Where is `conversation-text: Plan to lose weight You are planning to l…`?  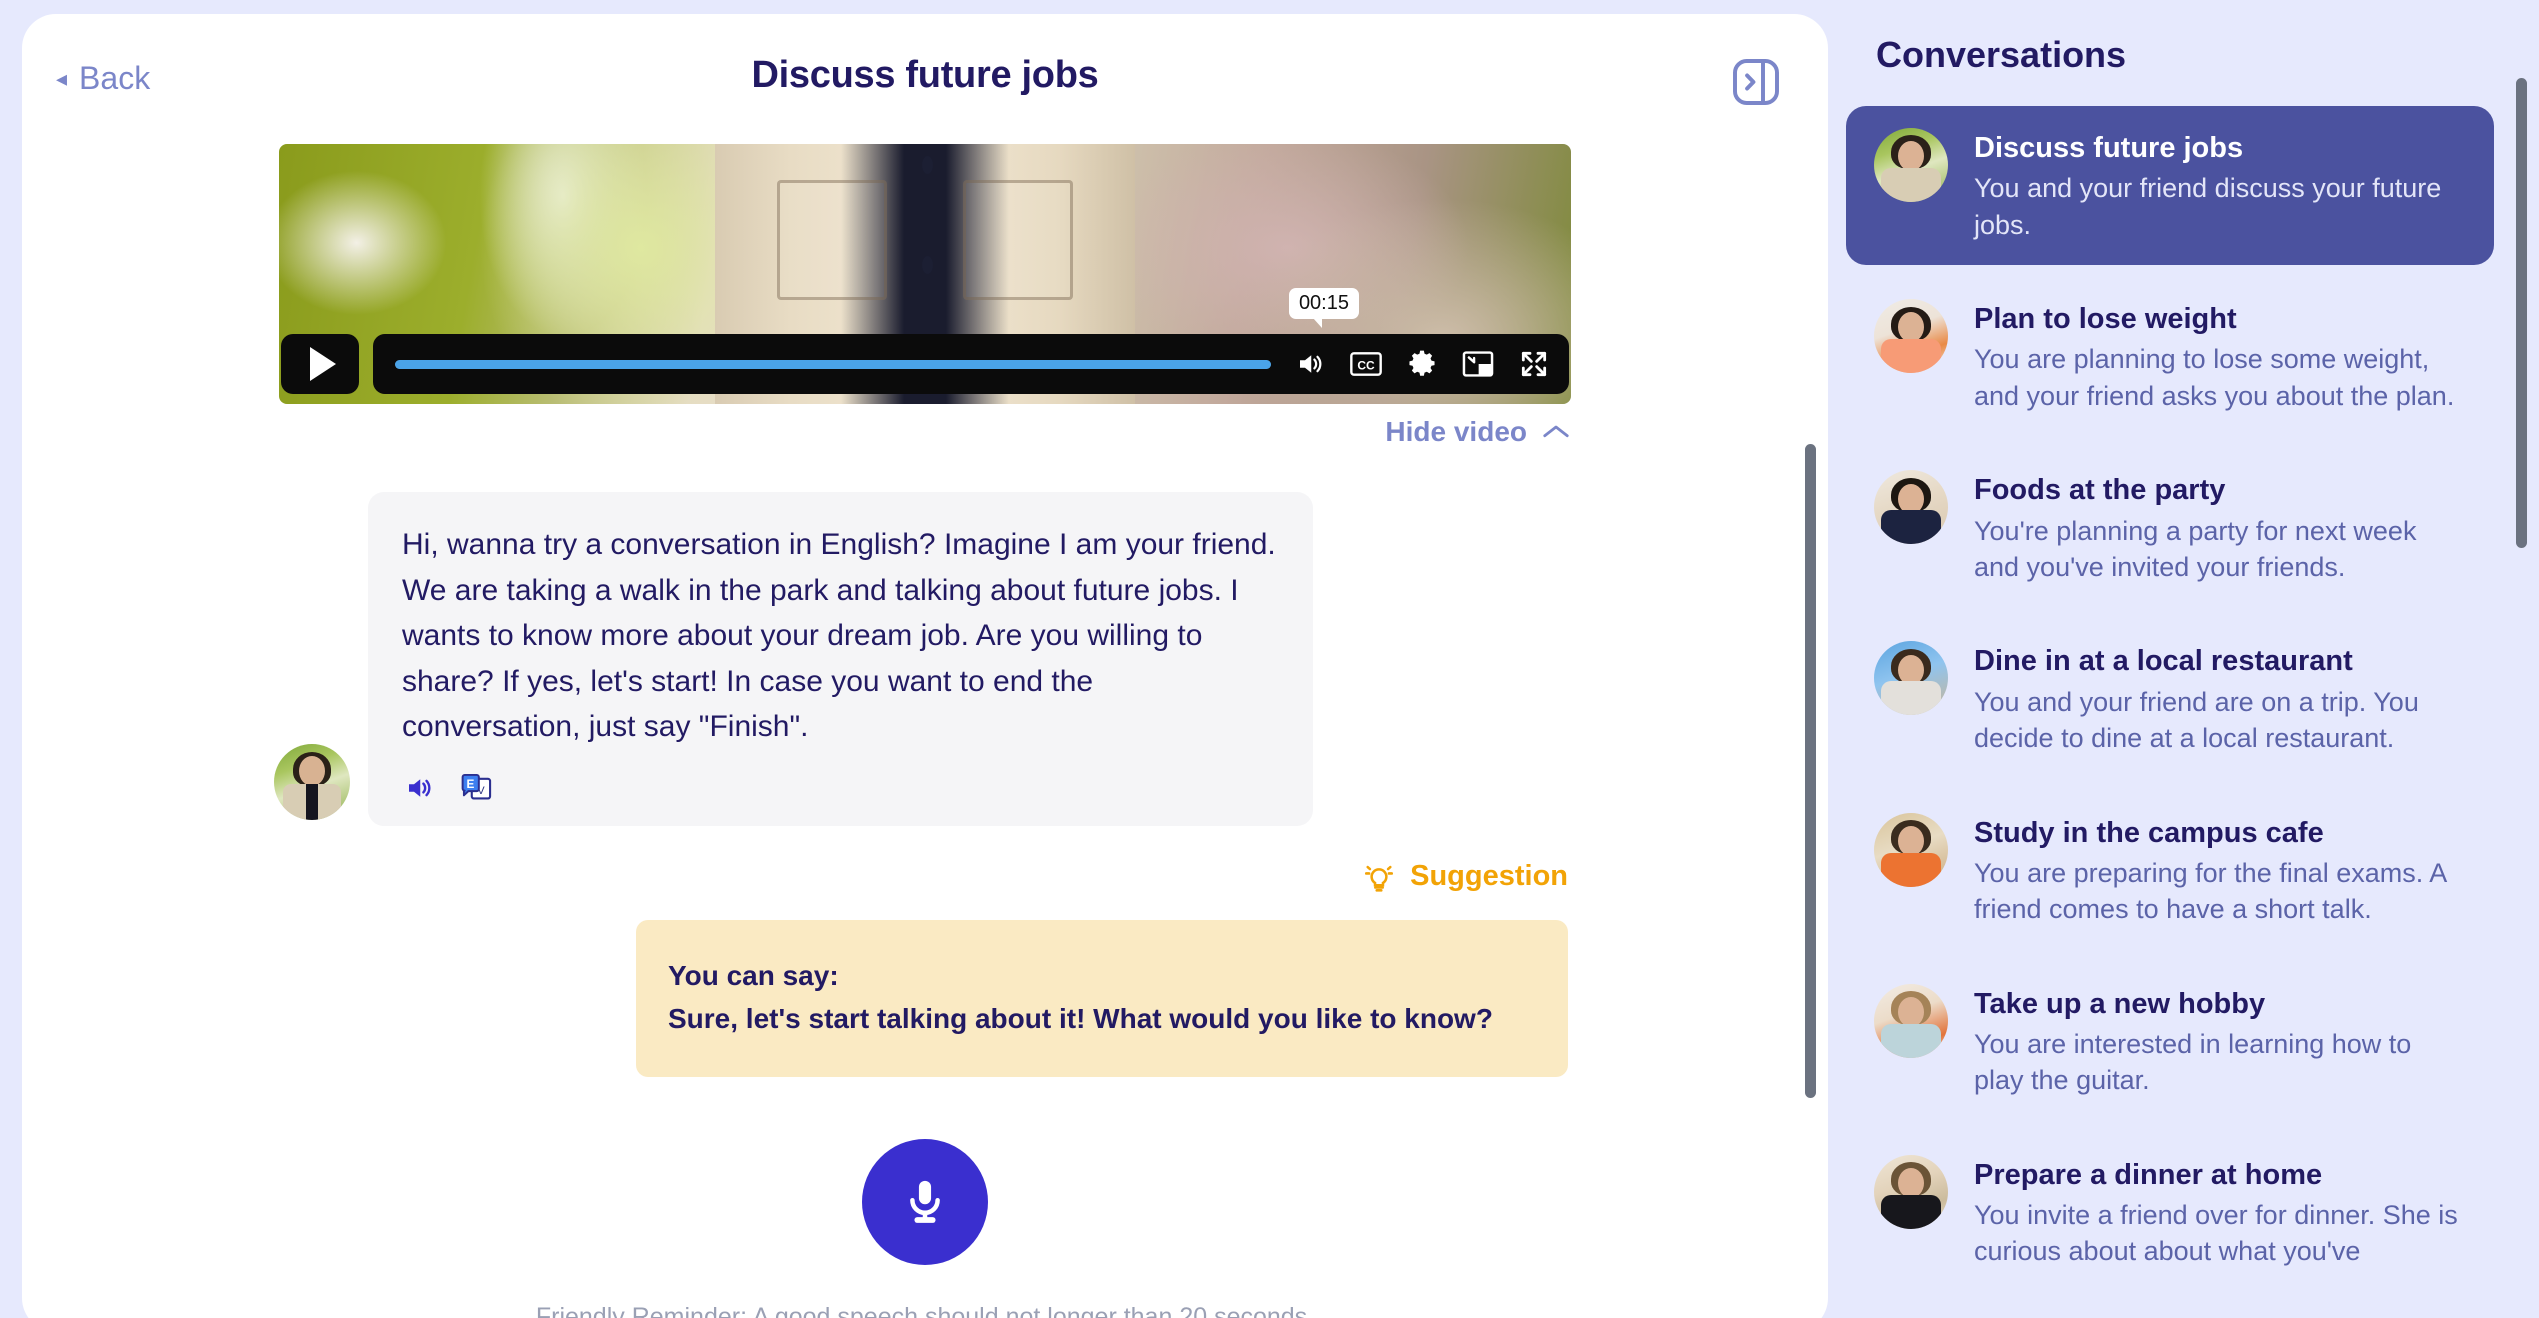
conversation-text: Plan to lose weight You are planning to l… is located at coordinates (2219, 356).